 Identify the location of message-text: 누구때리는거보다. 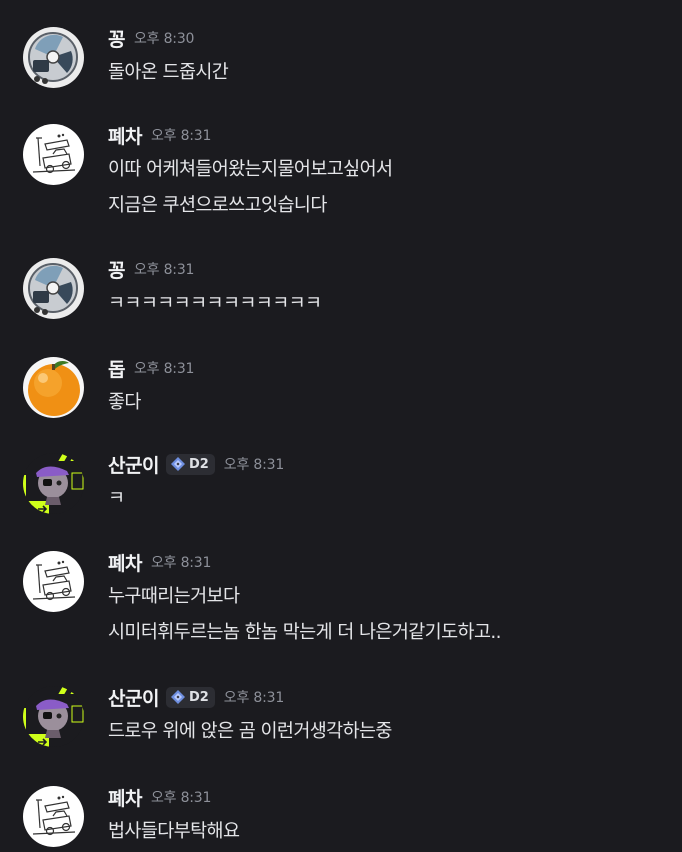
(174, 596).